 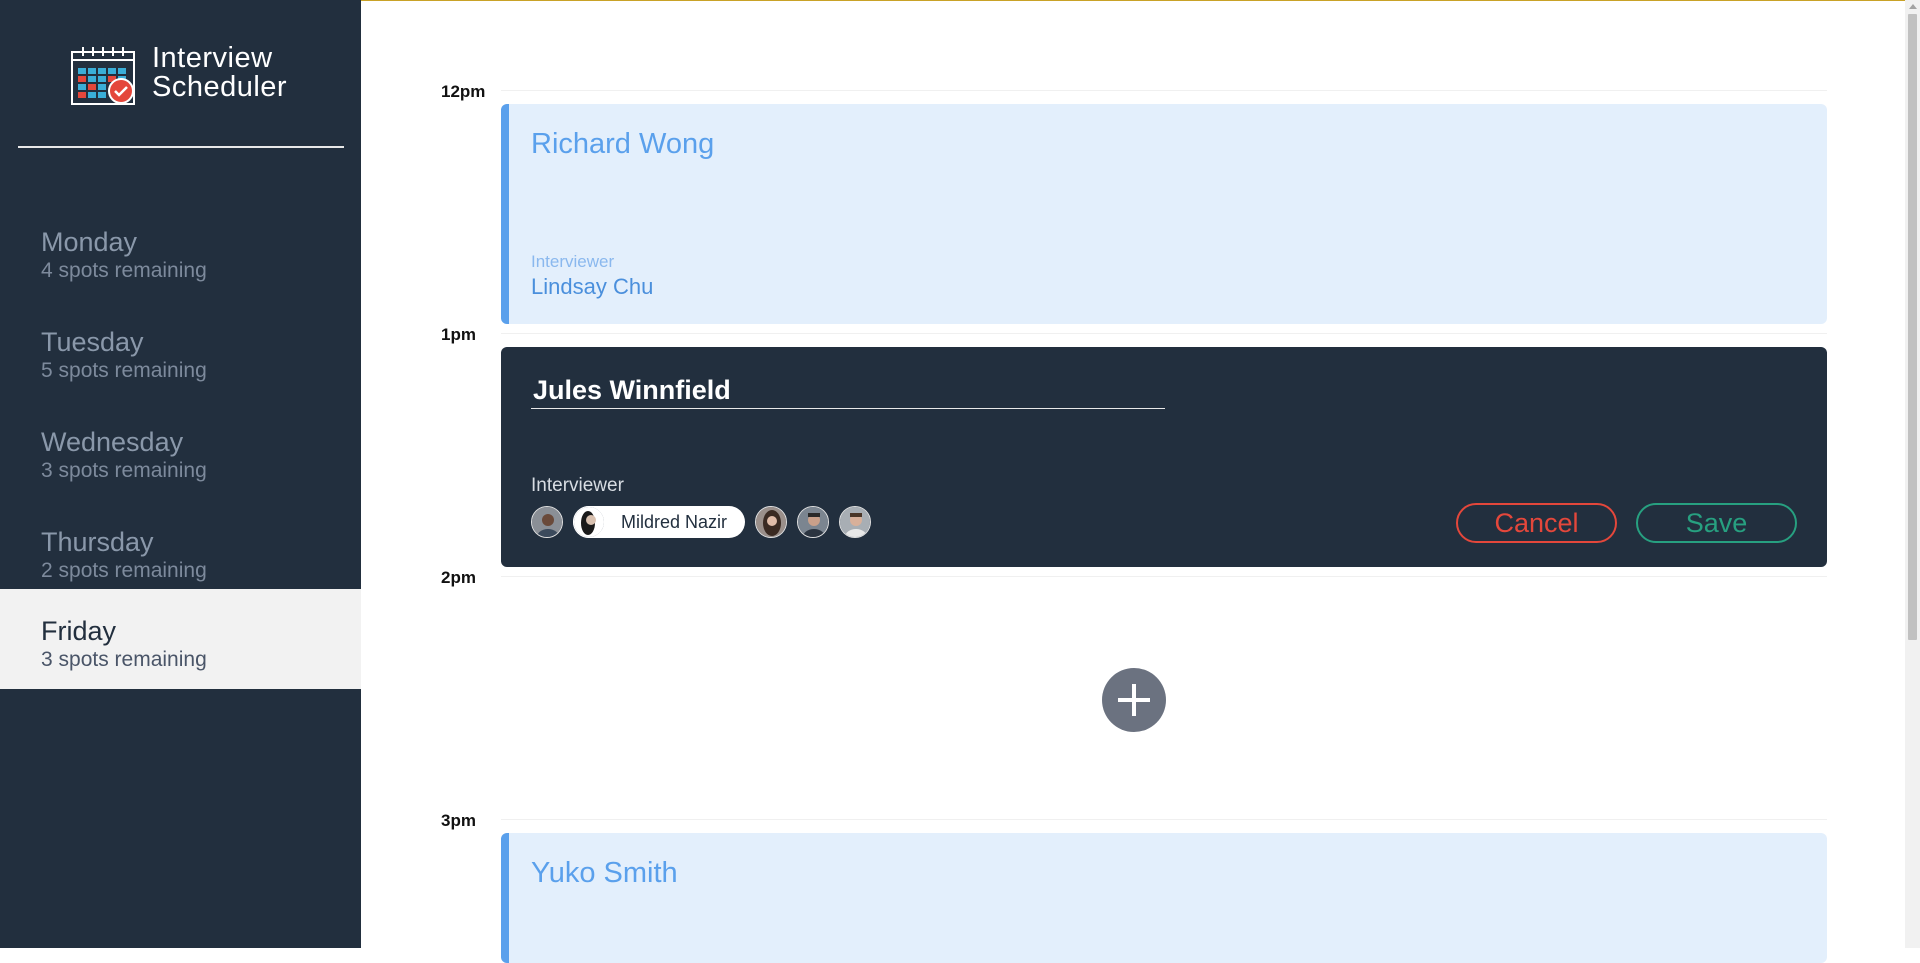 I want to click on interviewer-selected: Mildred Nazir, so click(x=659, y=522).